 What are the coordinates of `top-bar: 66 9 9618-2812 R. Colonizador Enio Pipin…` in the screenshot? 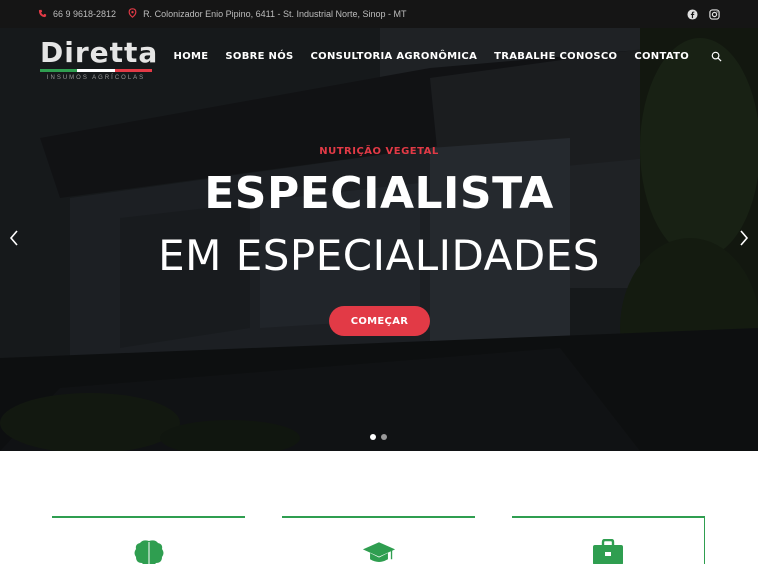 It's located at (379, 14).